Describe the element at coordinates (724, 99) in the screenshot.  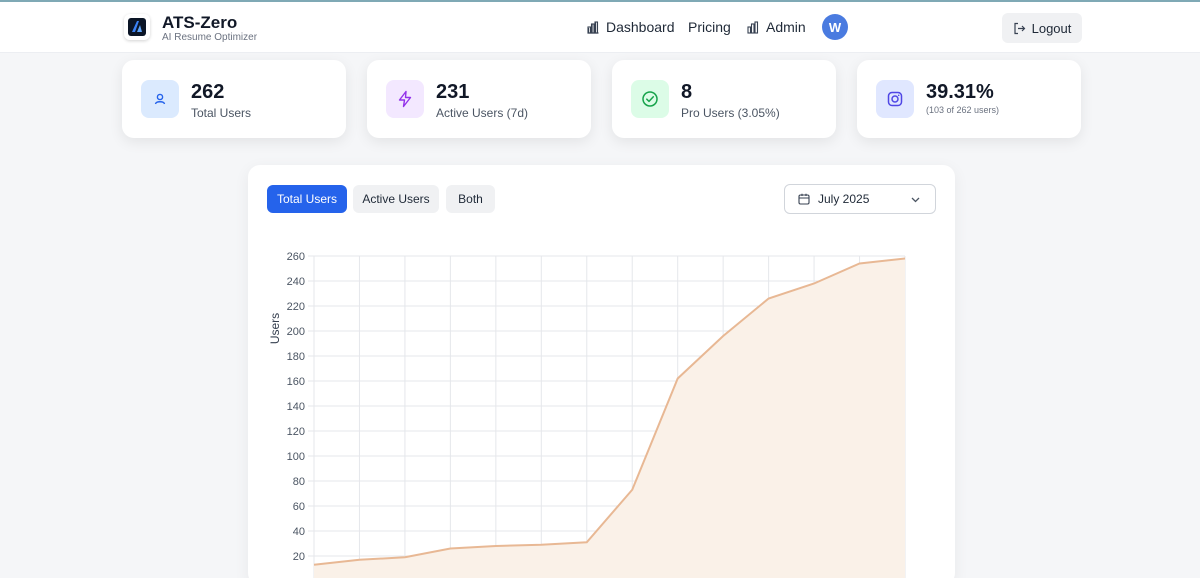
I see `stat-card-pro-users: 8 Pro Users (3.05%)` at that location.